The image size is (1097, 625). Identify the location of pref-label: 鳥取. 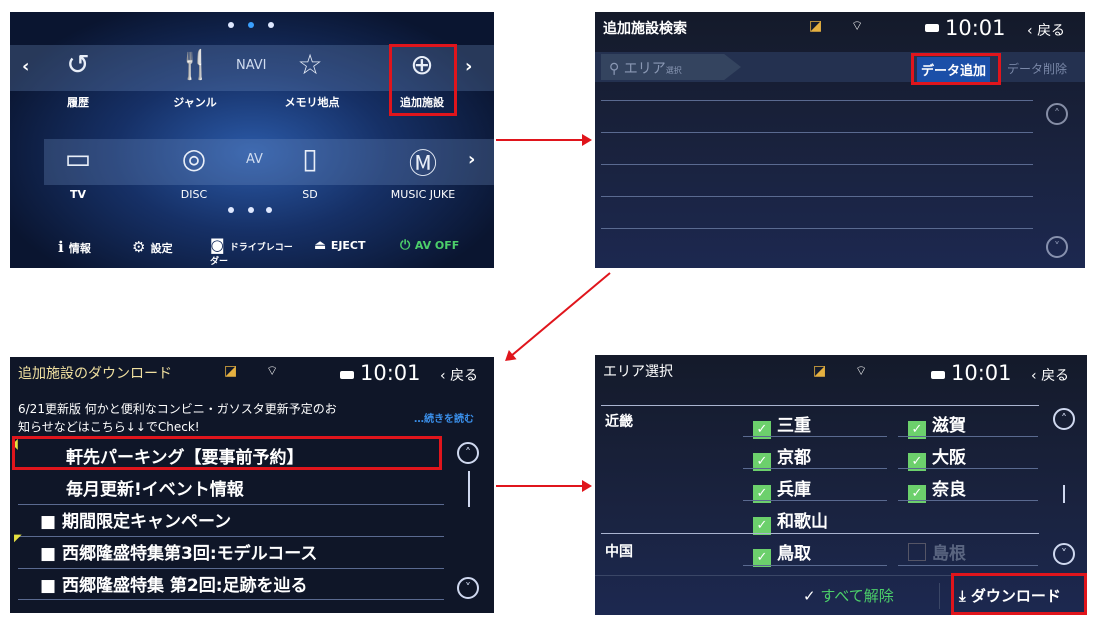
(794, 554).